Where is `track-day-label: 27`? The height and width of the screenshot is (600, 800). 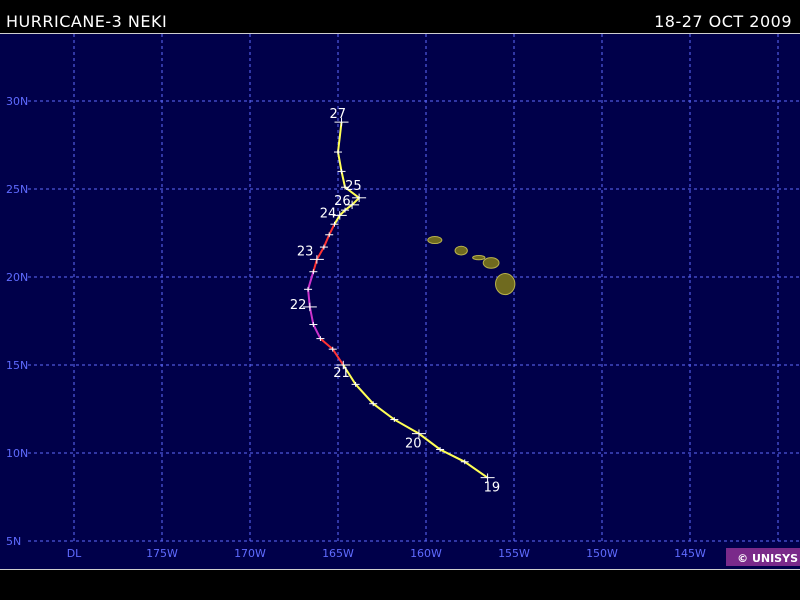 track-day-label: 27 is located at coordinates (338, 114).